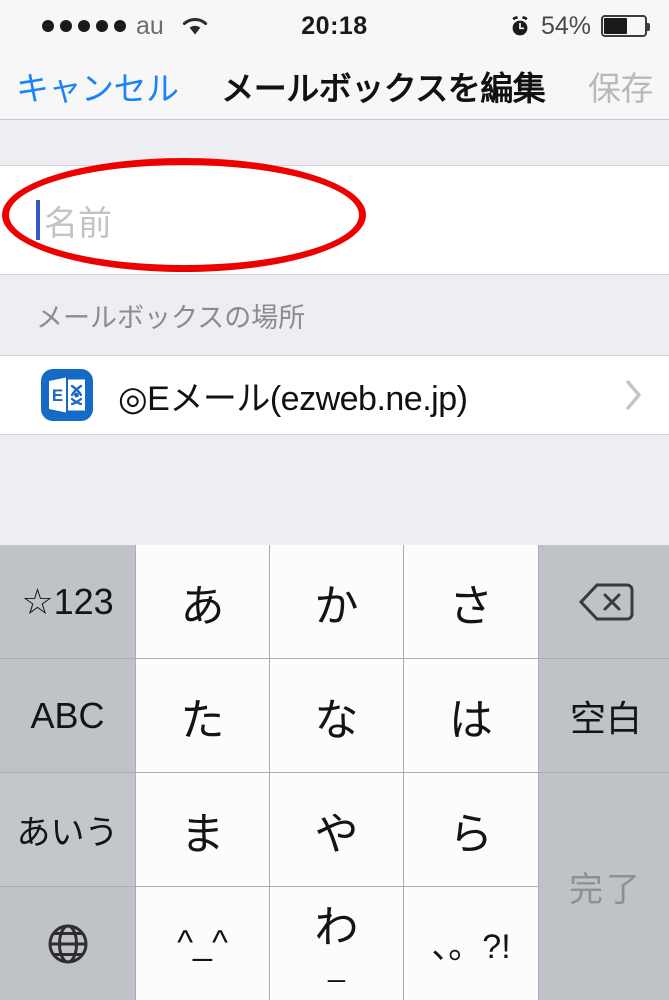  I want to click on status-bar-right: 54%, so click(579, 26).